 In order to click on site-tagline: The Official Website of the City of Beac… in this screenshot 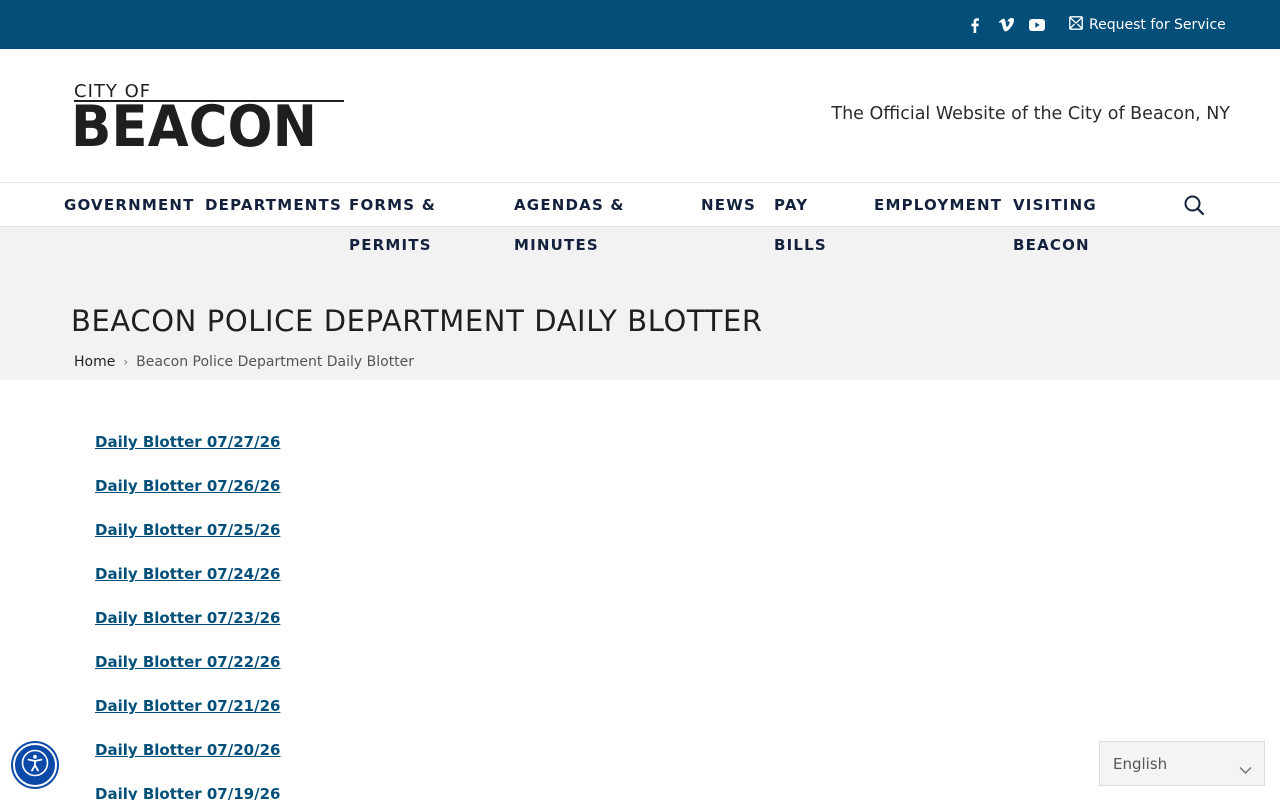, I will do `click(1030, 114)`.